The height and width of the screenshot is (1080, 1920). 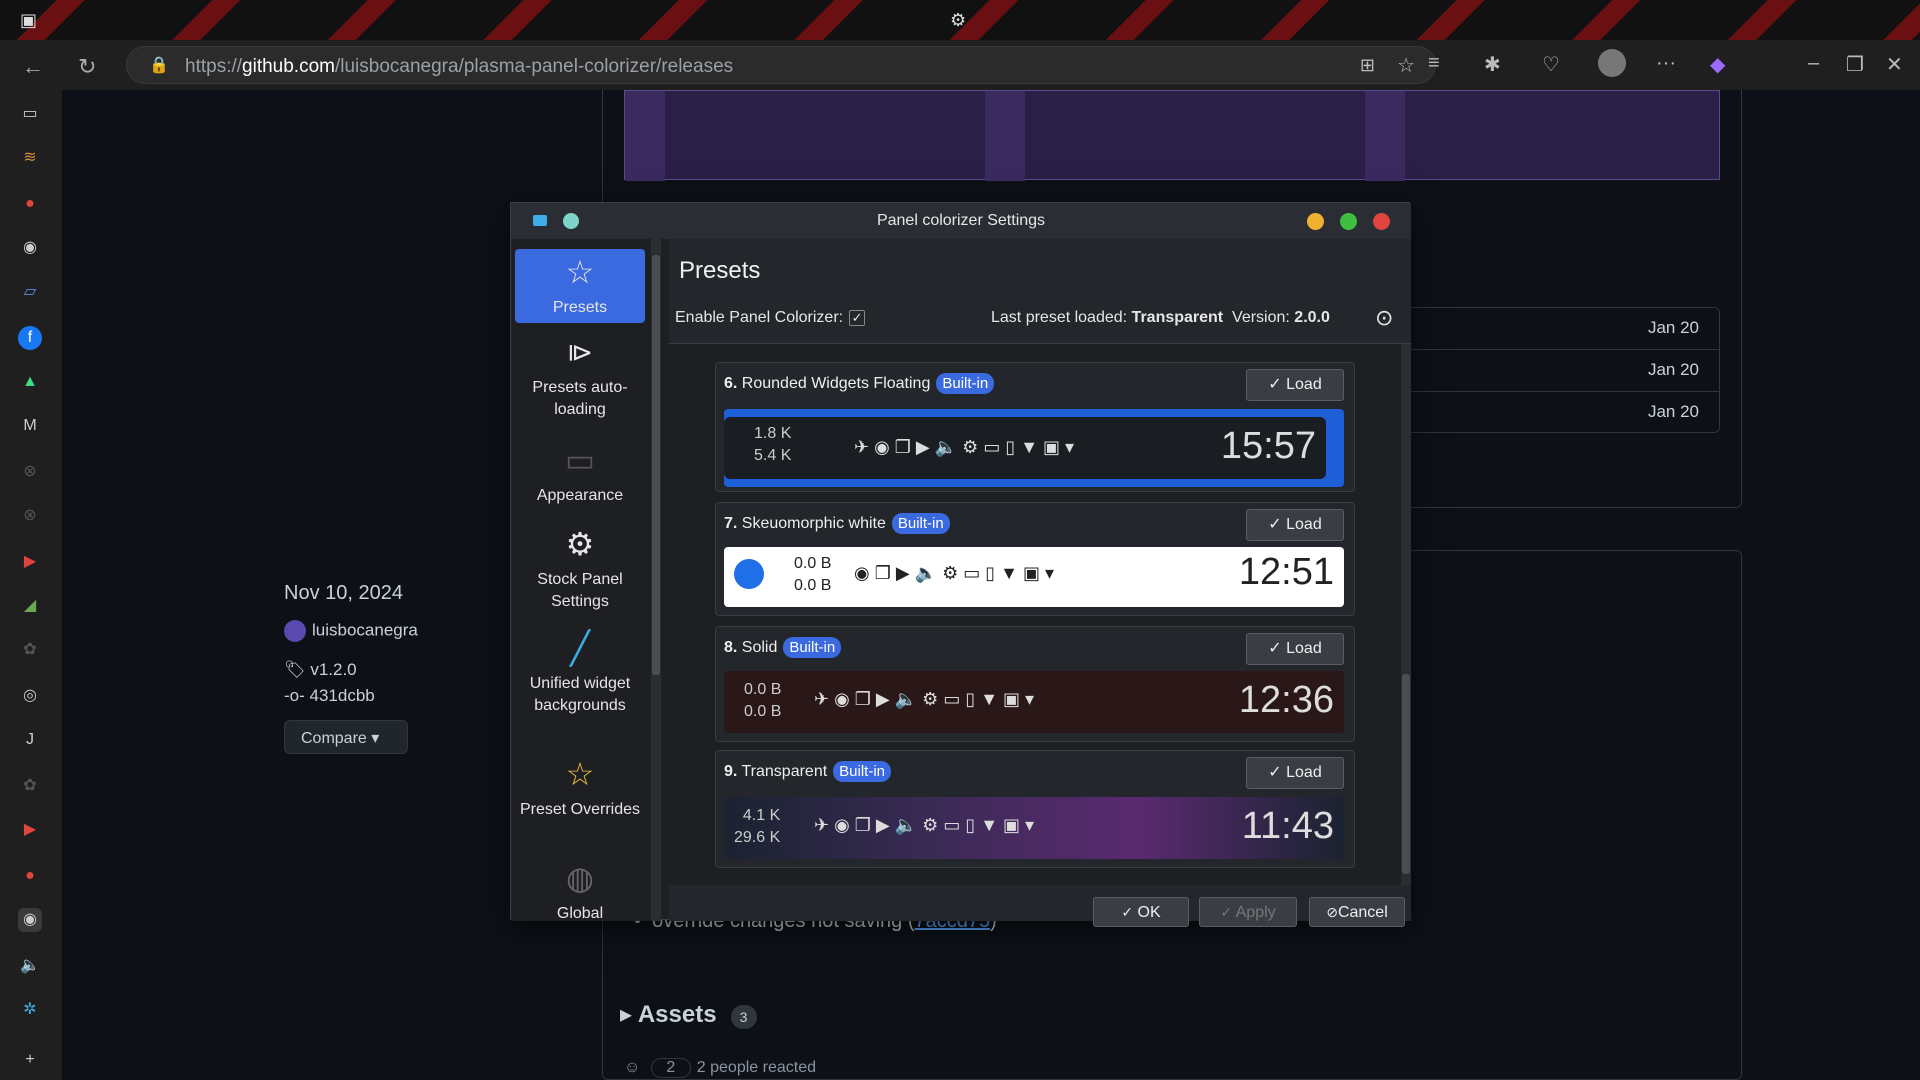 I want to click on extensions-icon: ✱, so click(x=1492, y=64).